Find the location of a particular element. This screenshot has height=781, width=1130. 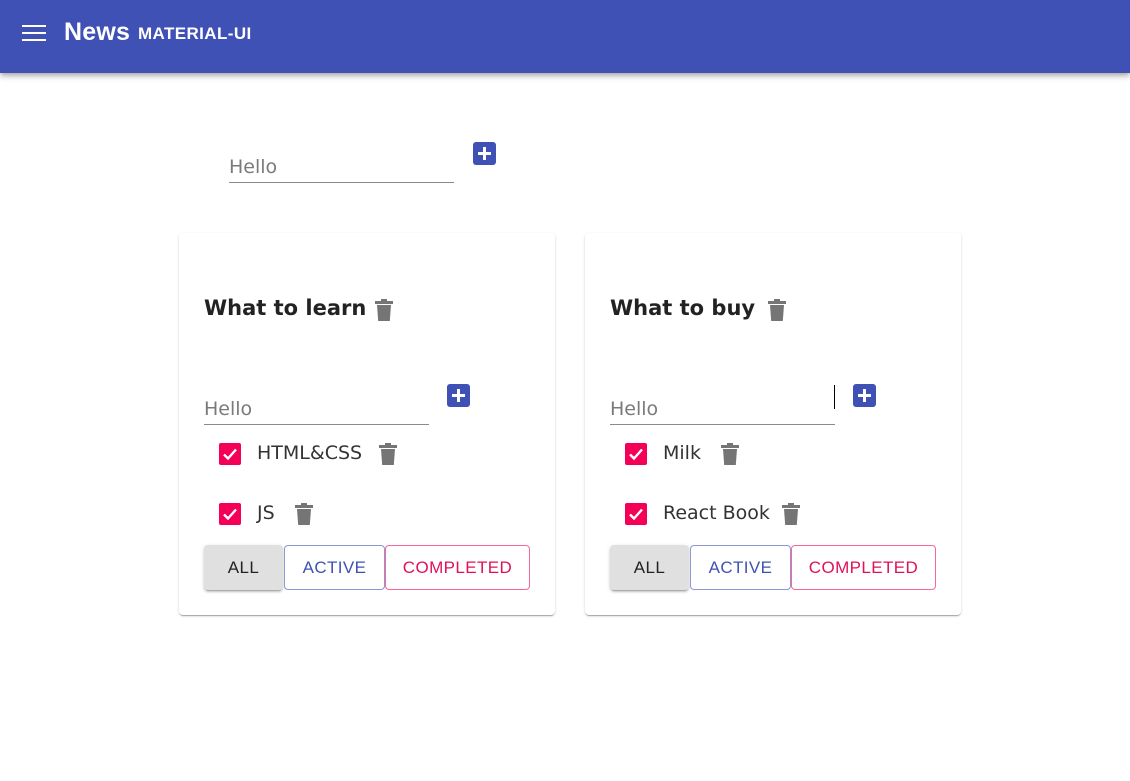

new-list-field is located at coordinates (341, 162).